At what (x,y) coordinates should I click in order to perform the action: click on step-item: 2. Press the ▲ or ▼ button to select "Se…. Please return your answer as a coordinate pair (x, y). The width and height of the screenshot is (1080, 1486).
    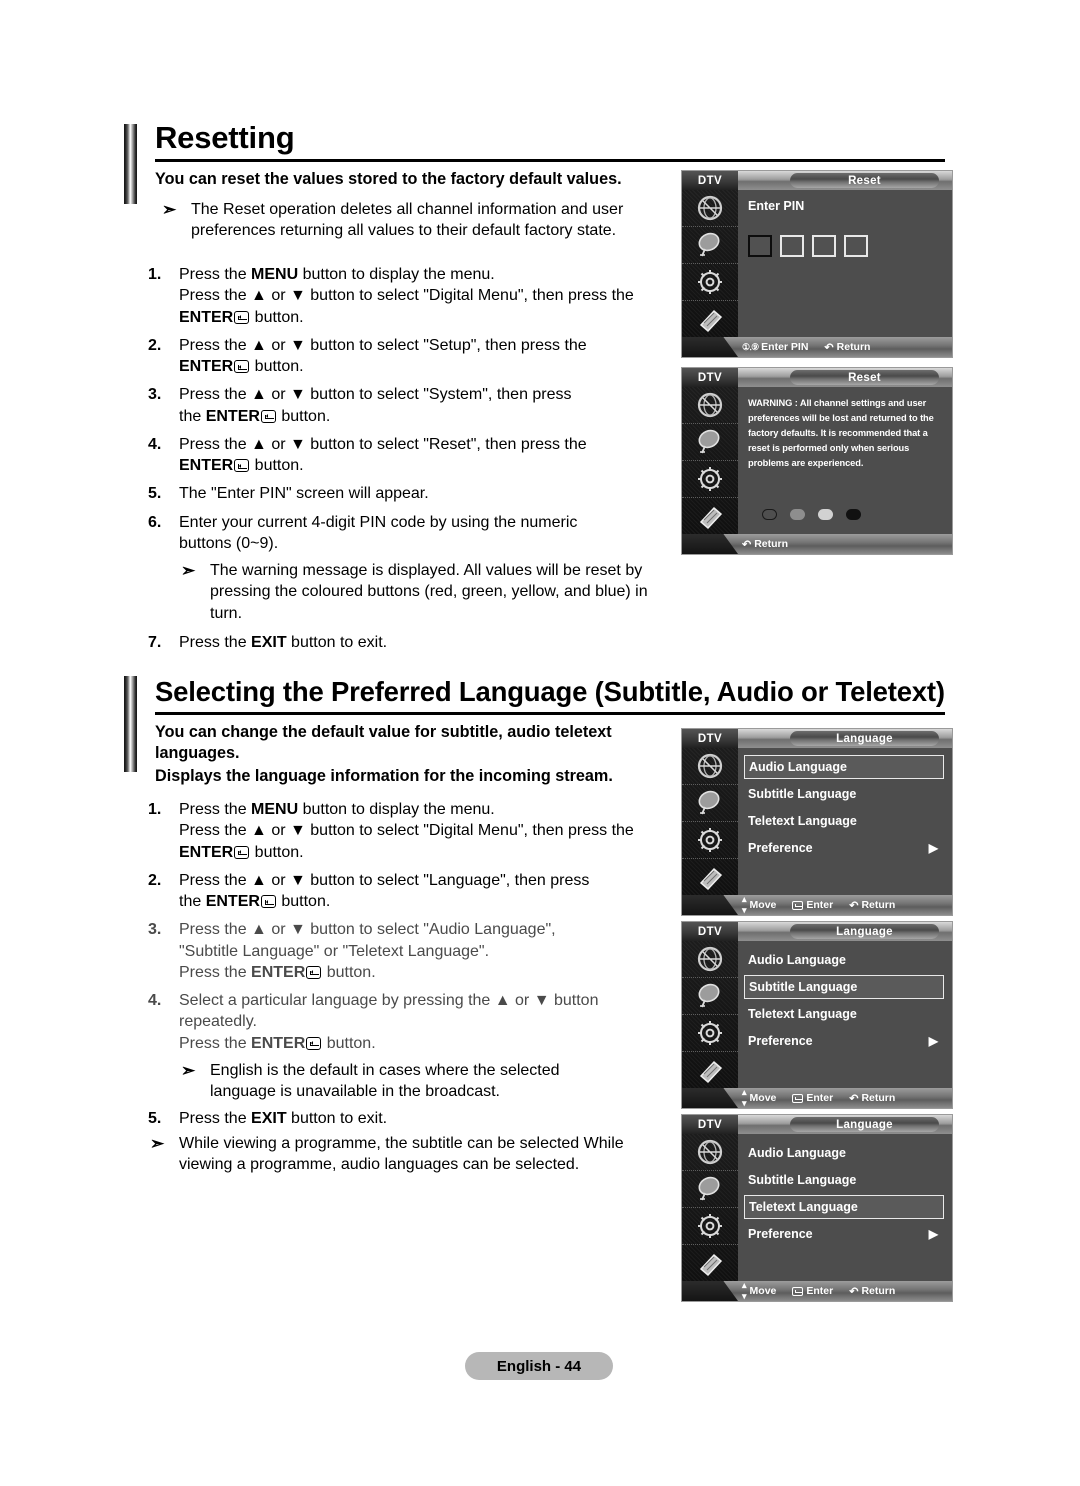
    Looking at the image, I should click on (413, 356).